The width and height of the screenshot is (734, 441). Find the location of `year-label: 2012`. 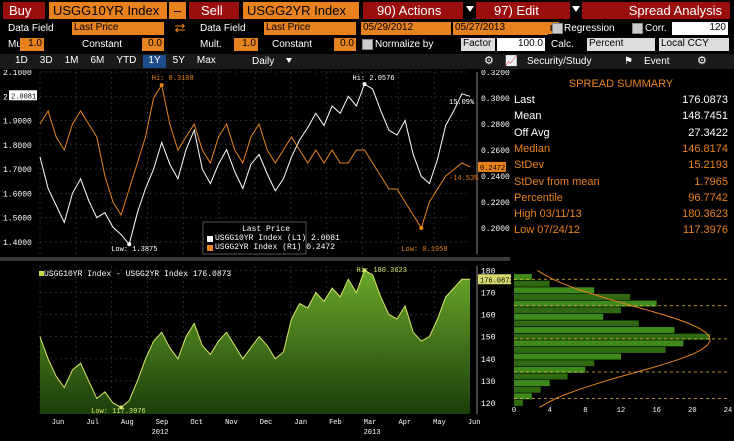

year-label: 2012 is located at coordinates (160, 433).